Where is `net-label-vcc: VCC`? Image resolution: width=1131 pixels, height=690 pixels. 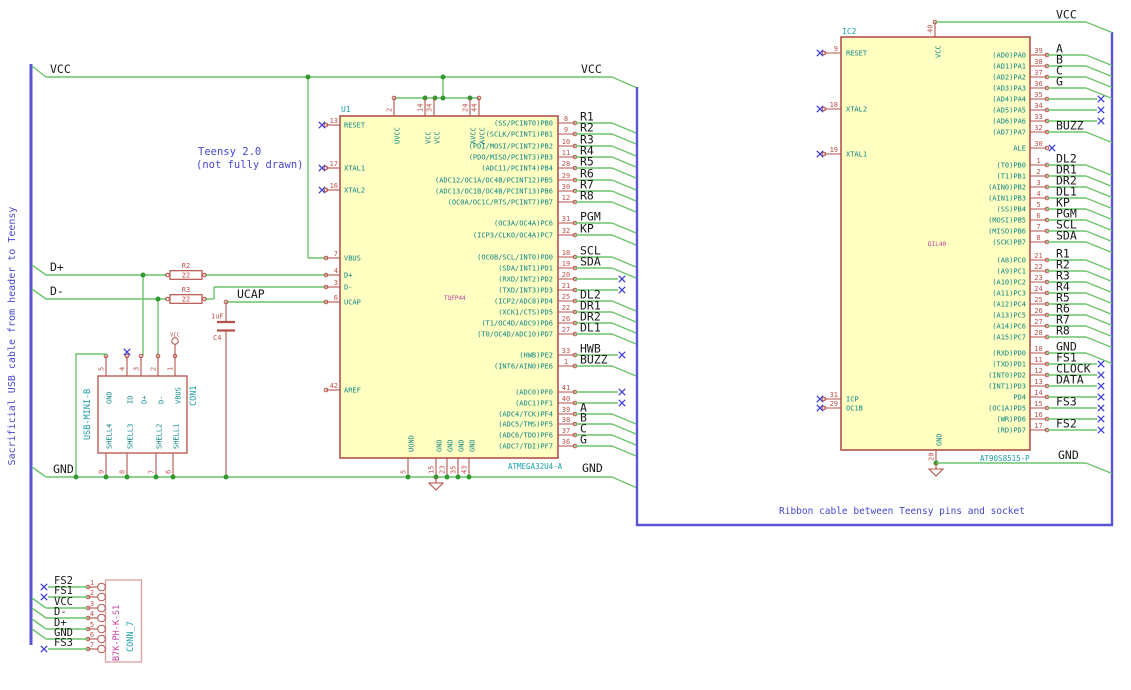 net-label-vcc: VCC is located at coordinates (60, 69).